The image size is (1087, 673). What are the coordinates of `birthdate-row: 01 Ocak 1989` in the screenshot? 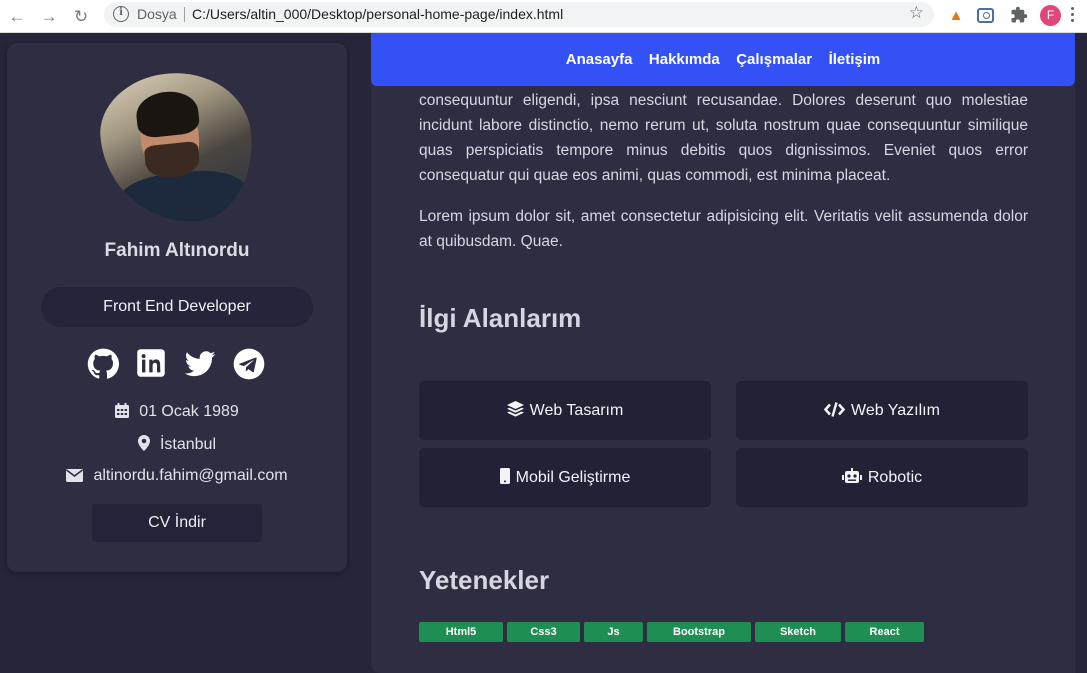 It's located at (177, 412).